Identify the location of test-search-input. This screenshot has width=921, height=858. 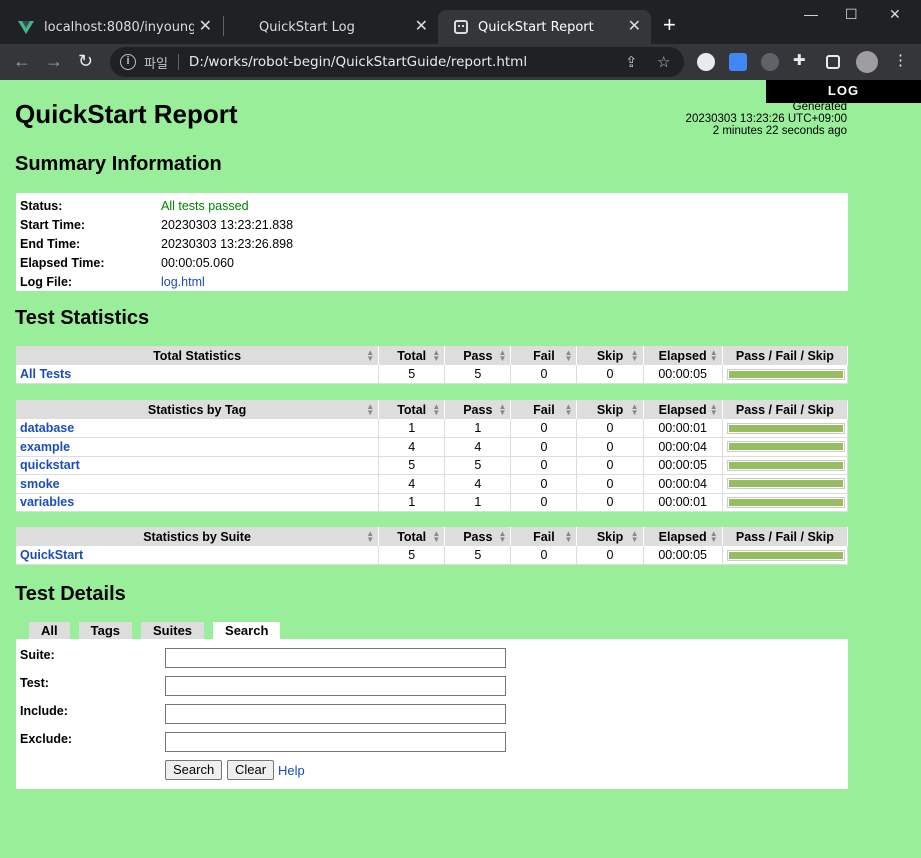
(335, 686).